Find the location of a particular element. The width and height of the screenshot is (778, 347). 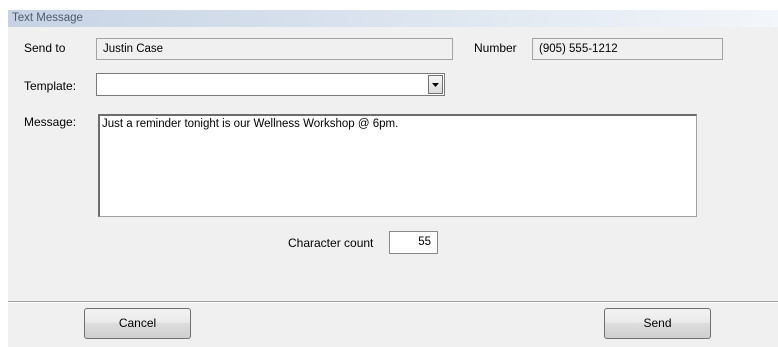

dialog-title-bar: Text Message is located at coordinates (393, 18).